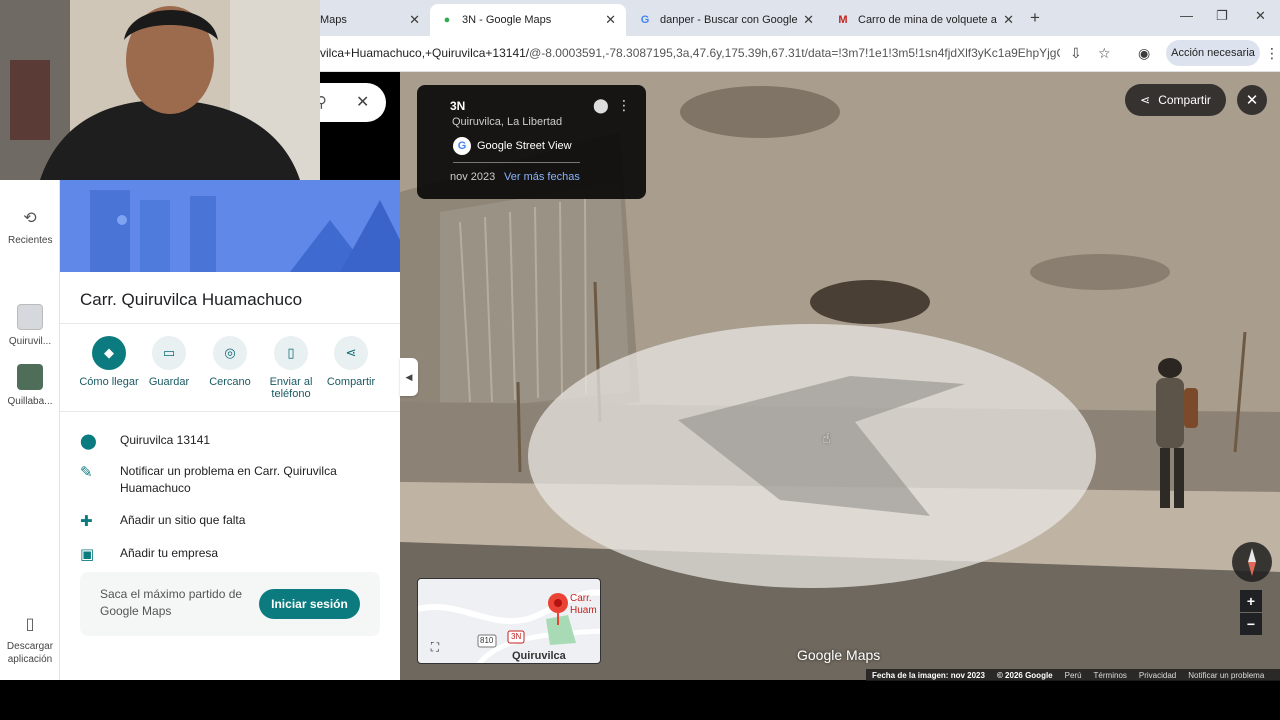 This screenshot has height=720, width=1280. Describe the element at coordinates (1186, 15) in the screenshot. I see `minimize-icon: —` at that location.